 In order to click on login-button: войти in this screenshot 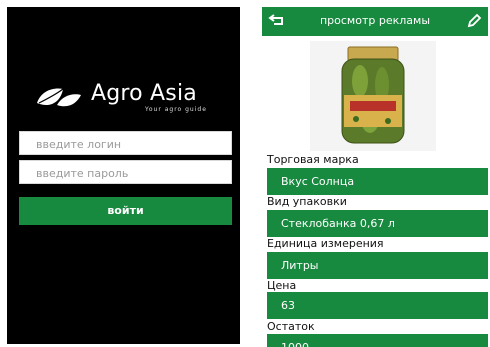, I will do `click(125, 211)`.